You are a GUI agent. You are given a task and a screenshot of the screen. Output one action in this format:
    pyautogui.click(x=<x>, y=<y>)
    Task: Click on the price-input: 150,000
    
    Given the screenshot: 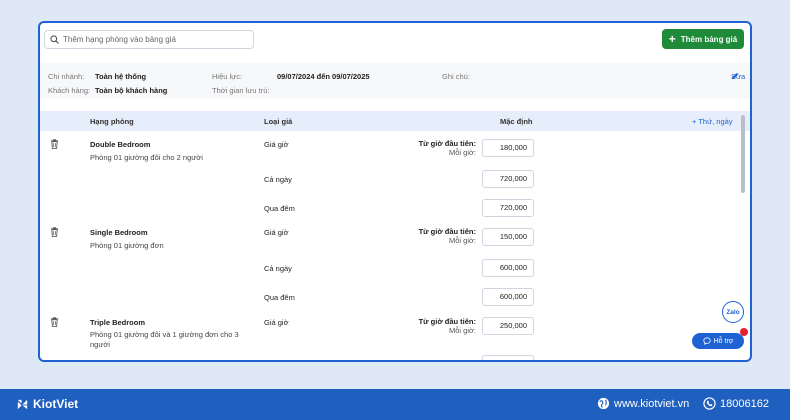 What is the action you would take?
    pyautogui.click(x=508, y=237)
    